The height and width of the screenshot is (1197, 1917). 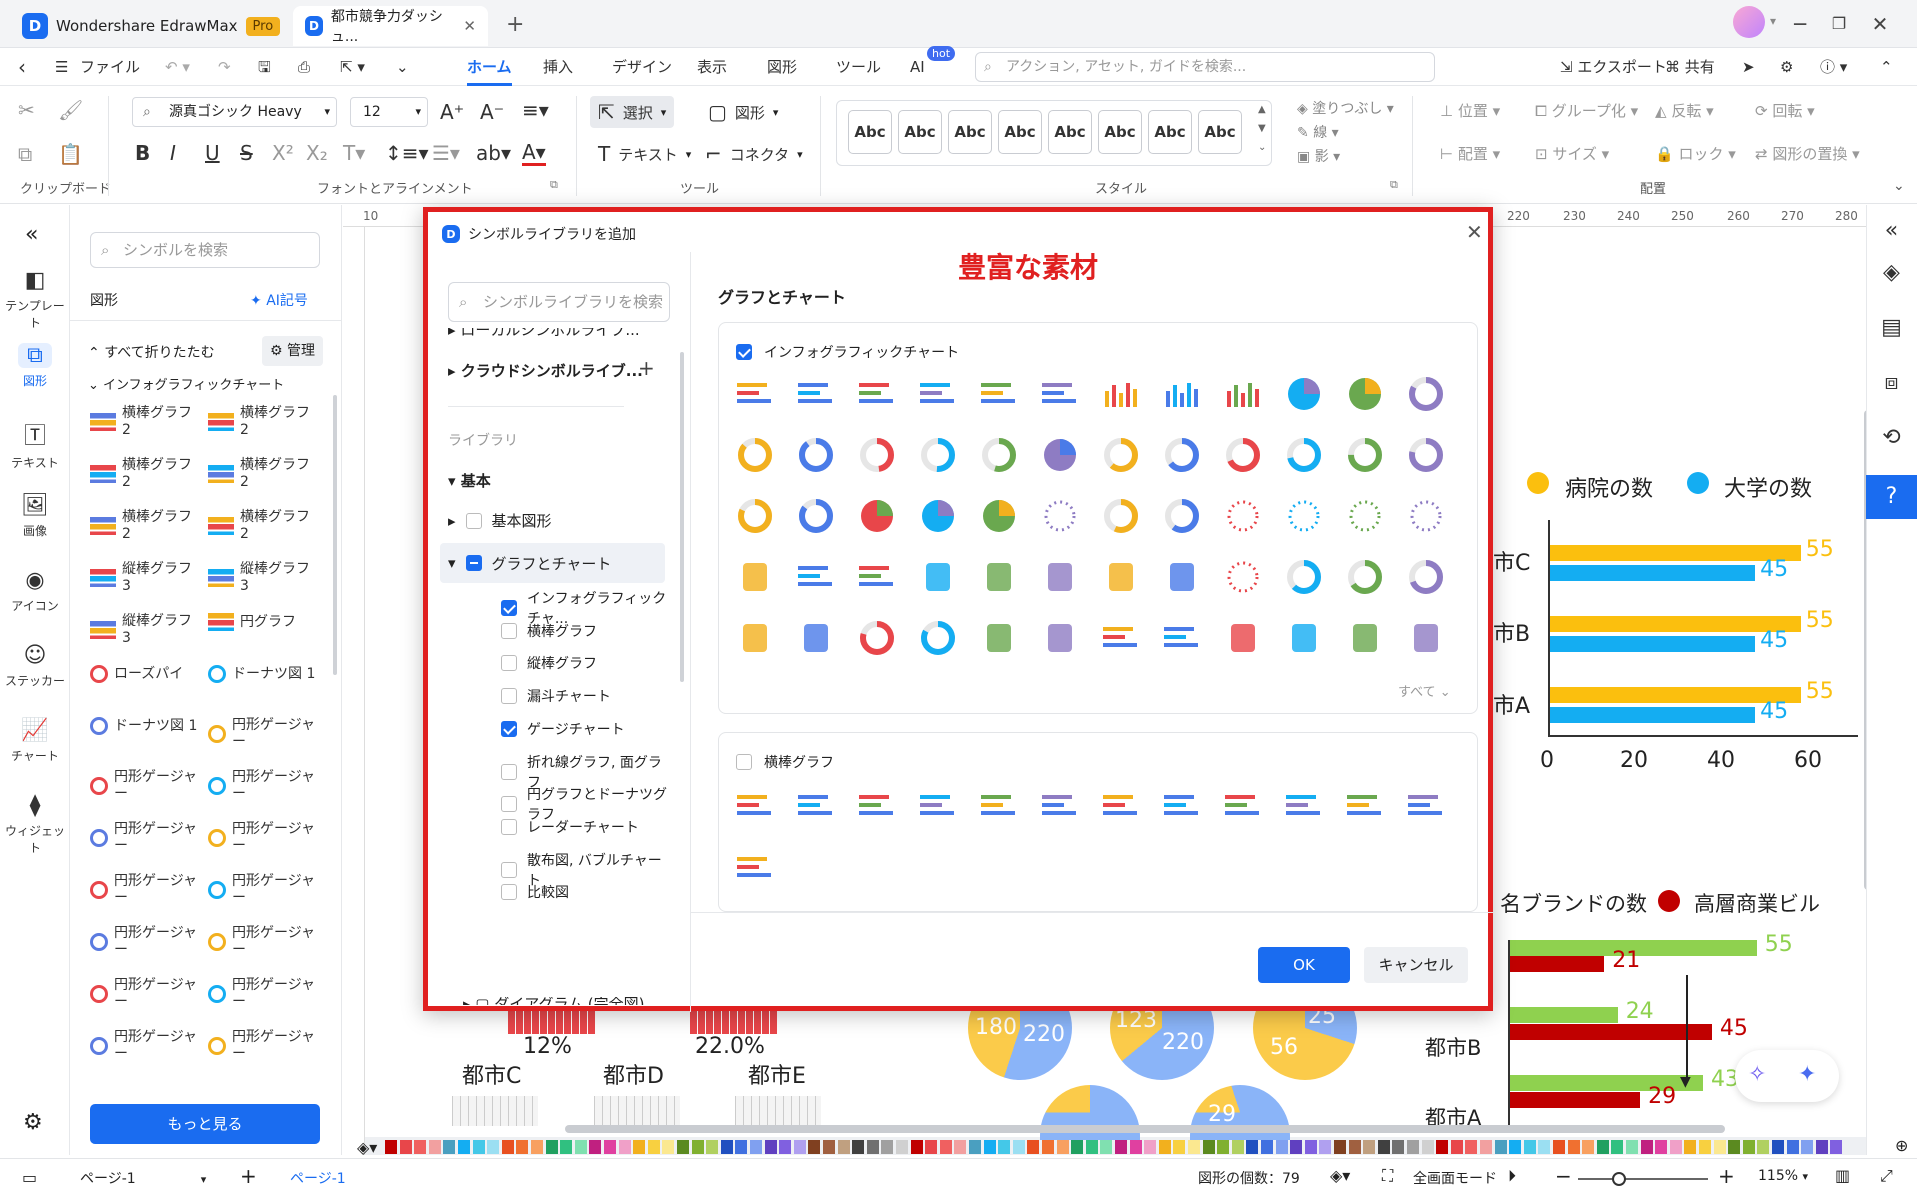 What do you see at coordinates (1070, 132) in the screenshot?
I see `style-preset-5: Abc` at bounding box center [1070, 132].